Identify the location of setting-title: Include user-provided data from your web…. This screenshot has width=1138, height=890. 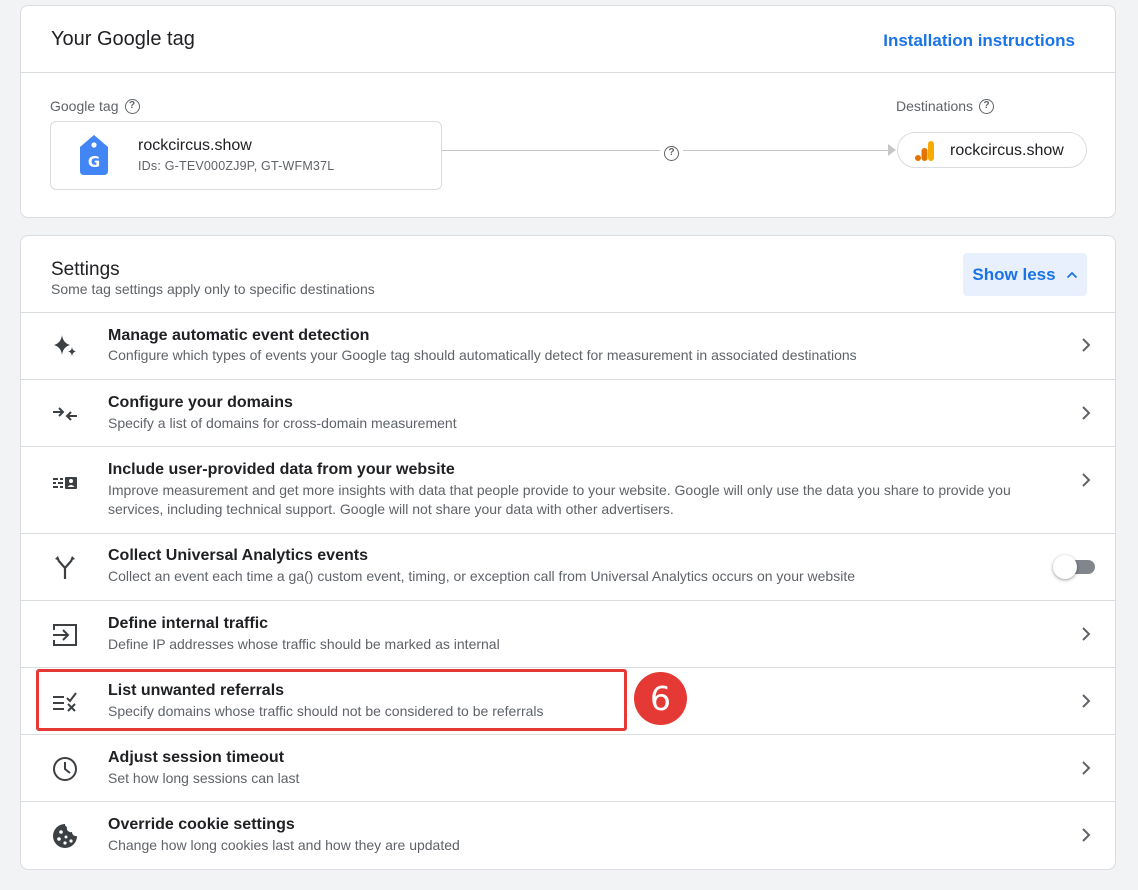
(281, 469).